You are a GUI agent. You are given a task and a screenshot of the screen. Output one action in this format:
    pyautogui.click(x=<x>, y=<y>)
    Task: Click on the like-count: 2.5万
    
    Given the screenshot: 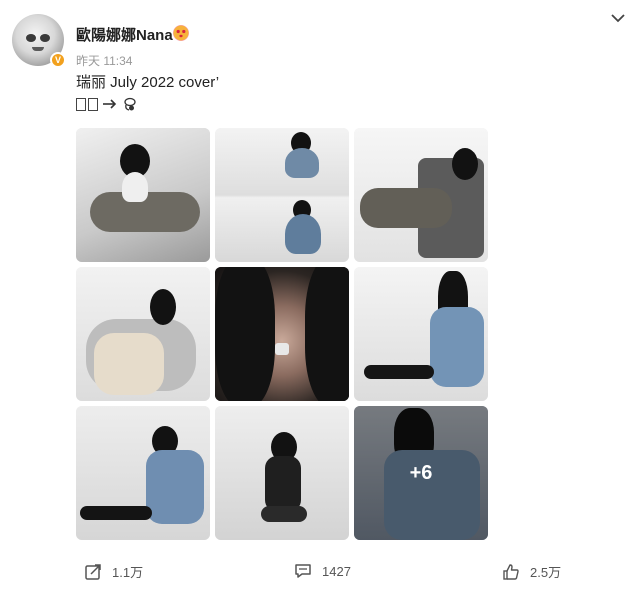 What is the action you would take?
    pyautogui.click(x=546, y=572)
    